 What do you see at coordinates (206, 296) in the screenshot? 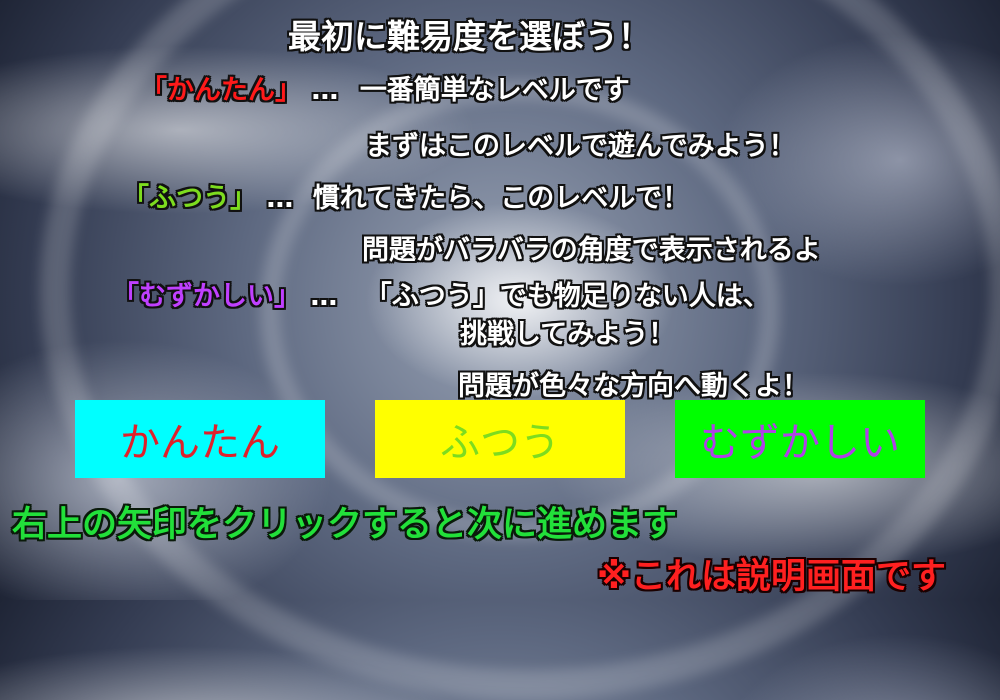
I see `hard-label: 「むずかしい」` at bounding box center [206, 296].